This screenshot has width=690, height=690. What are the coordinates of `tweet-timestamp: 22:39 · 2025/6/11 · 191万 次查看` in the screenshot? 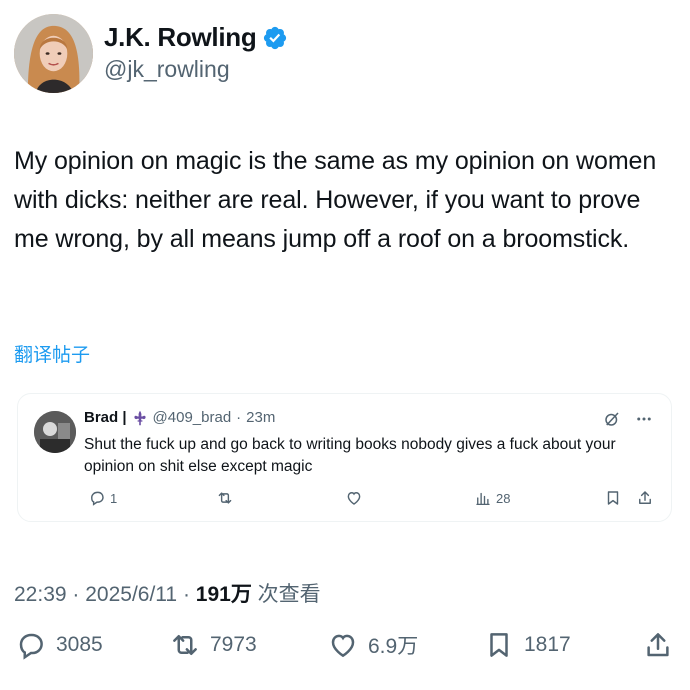 It's located at (167, 593).